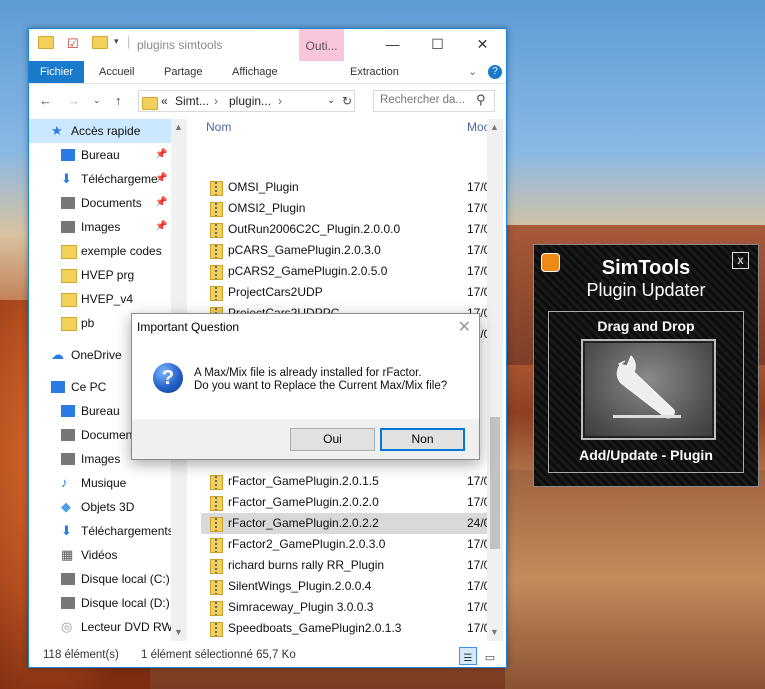 The height and width of the screenshot is (689, 765). I want to click on tab-accueil: Accueil, so click(116, 72).